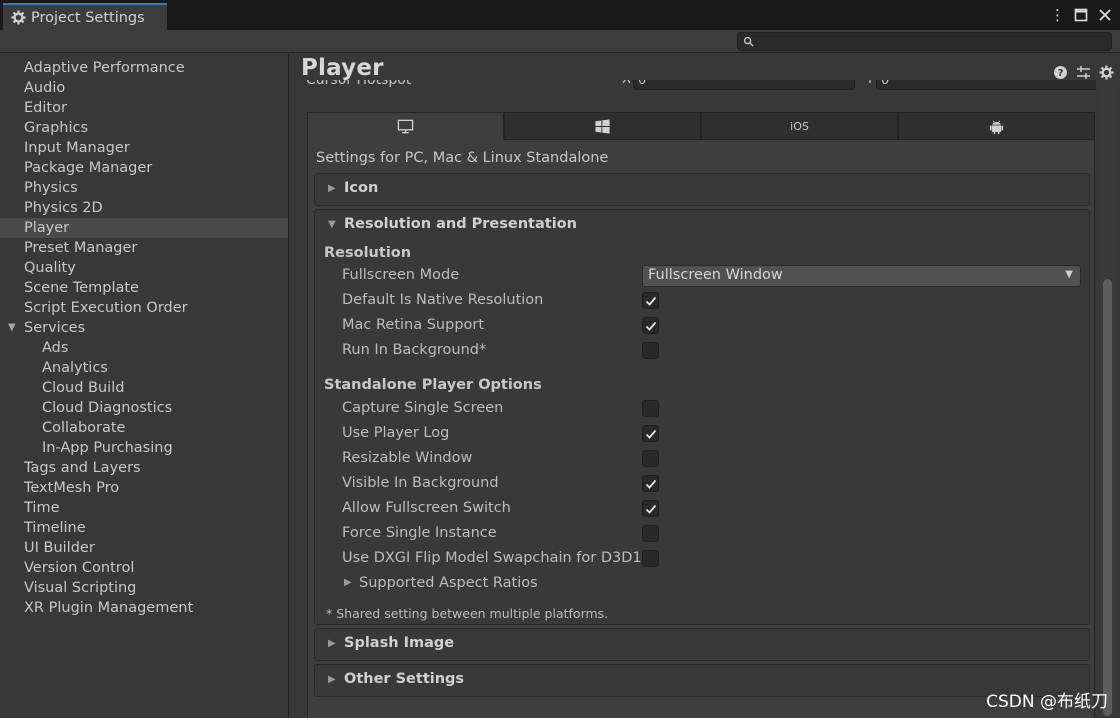  I want to click on vertical-scrollbar, so click(1108, 401).